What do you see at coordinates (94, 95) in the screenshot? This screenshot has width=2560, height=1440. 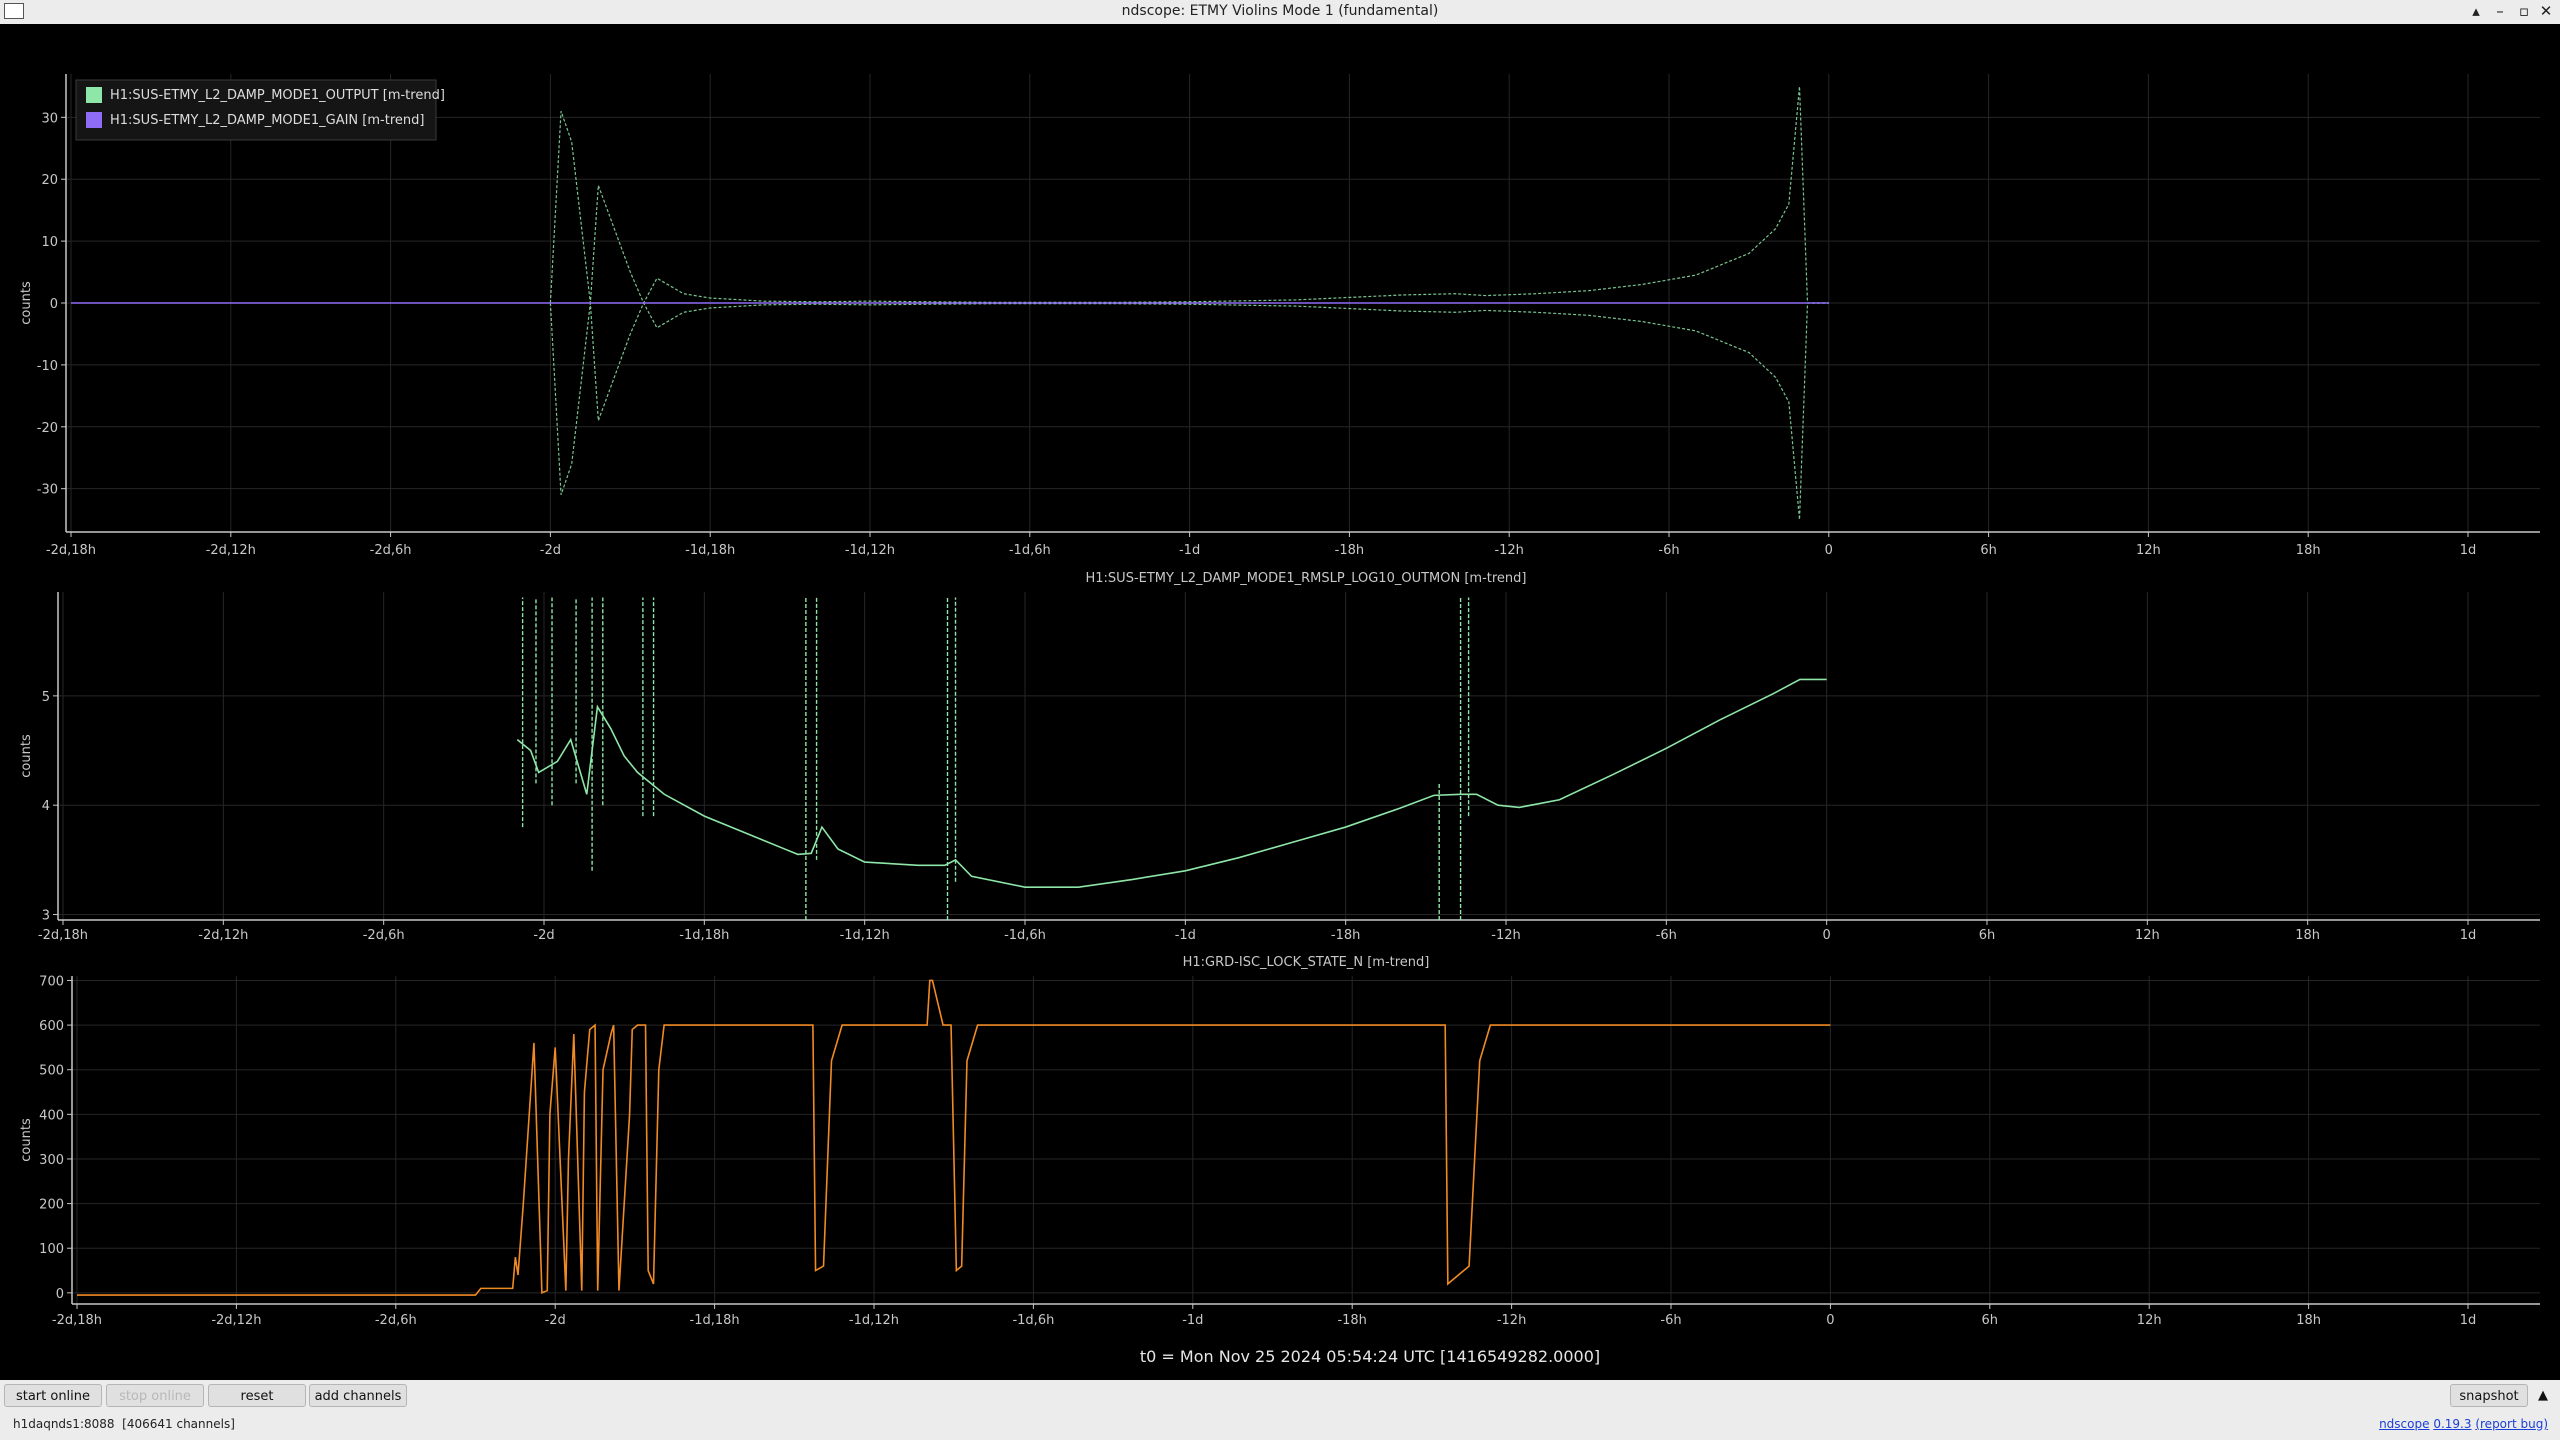 I see `legend-swatch-output` at bounding box center [94, 95].